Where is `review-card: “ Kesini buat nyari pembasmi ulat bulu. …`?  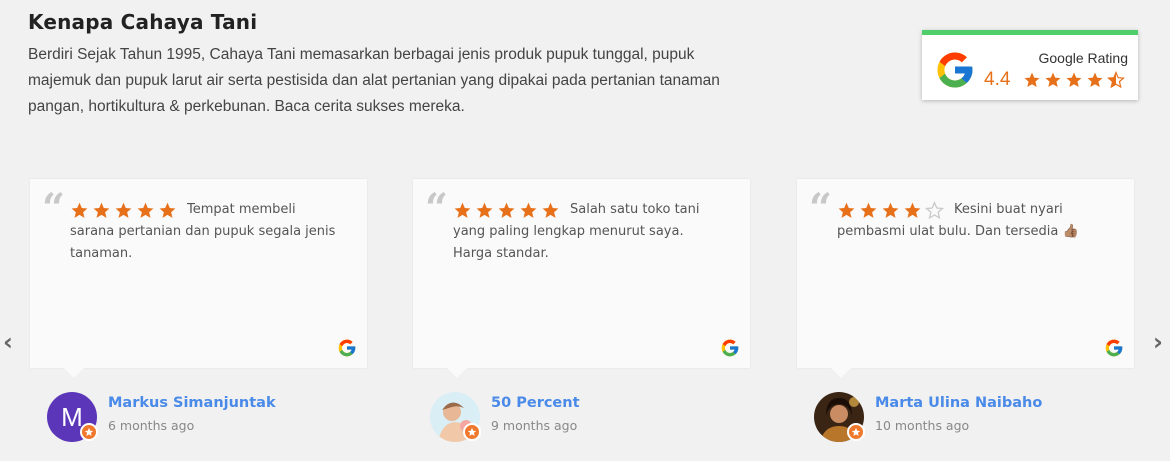 review-card: “ Kesini buat nyari pembasmi ulat bulu. … is located at coordinates (965, 278).